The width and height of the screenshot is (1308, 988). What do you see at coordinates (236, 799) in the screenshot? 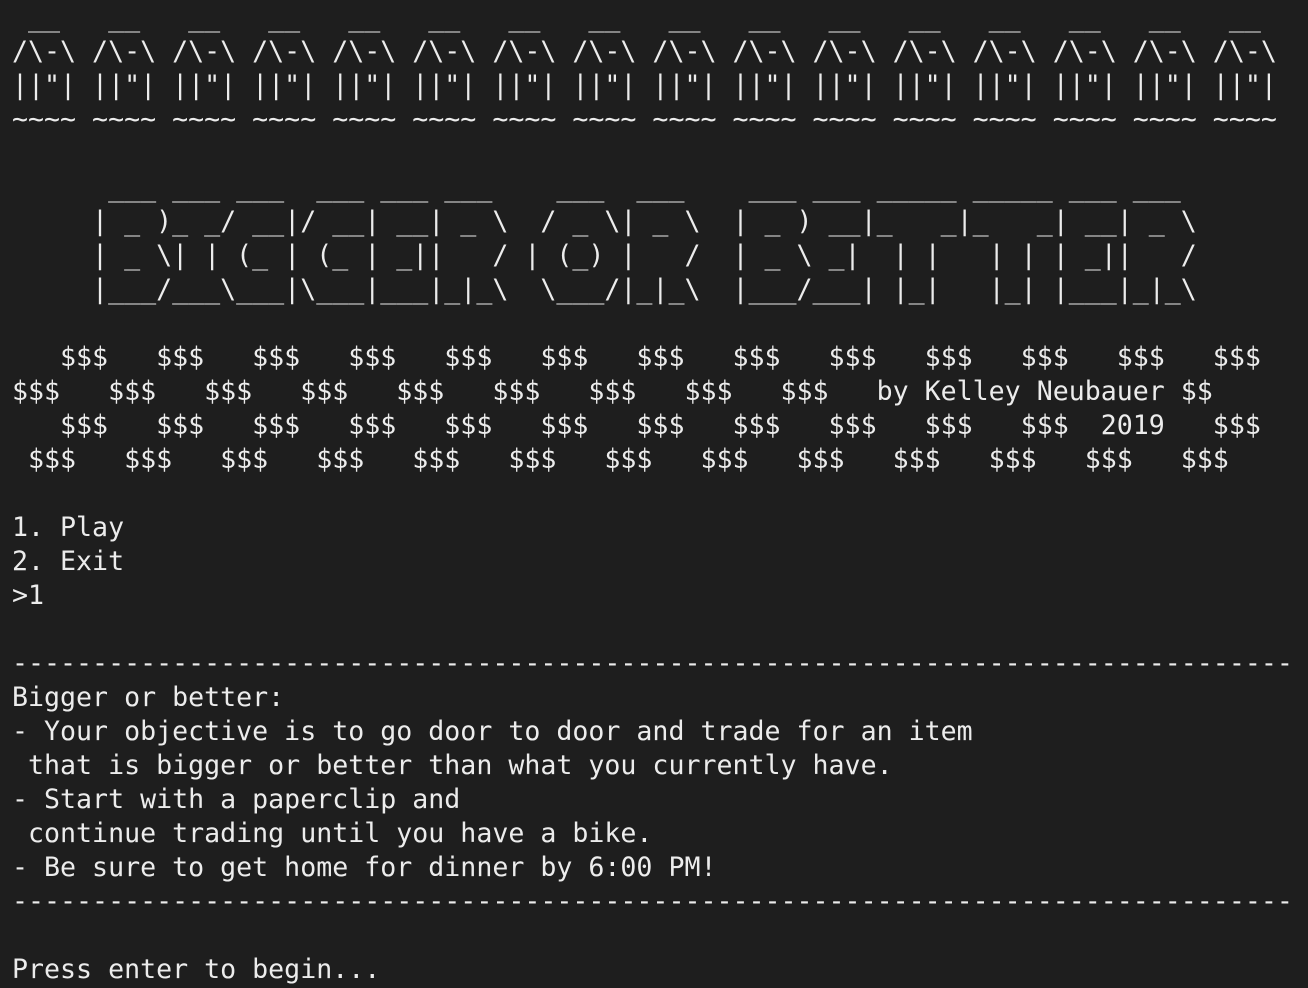
I see `instruction-line: - Start with a paperclip and` at bounding box center [236, 799].